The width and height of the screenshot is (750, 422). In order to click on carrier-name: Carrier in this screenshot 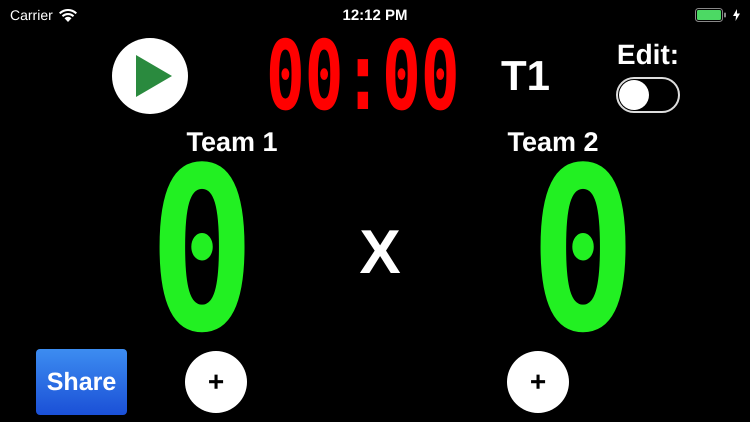, I will do `click(31, 15)`.